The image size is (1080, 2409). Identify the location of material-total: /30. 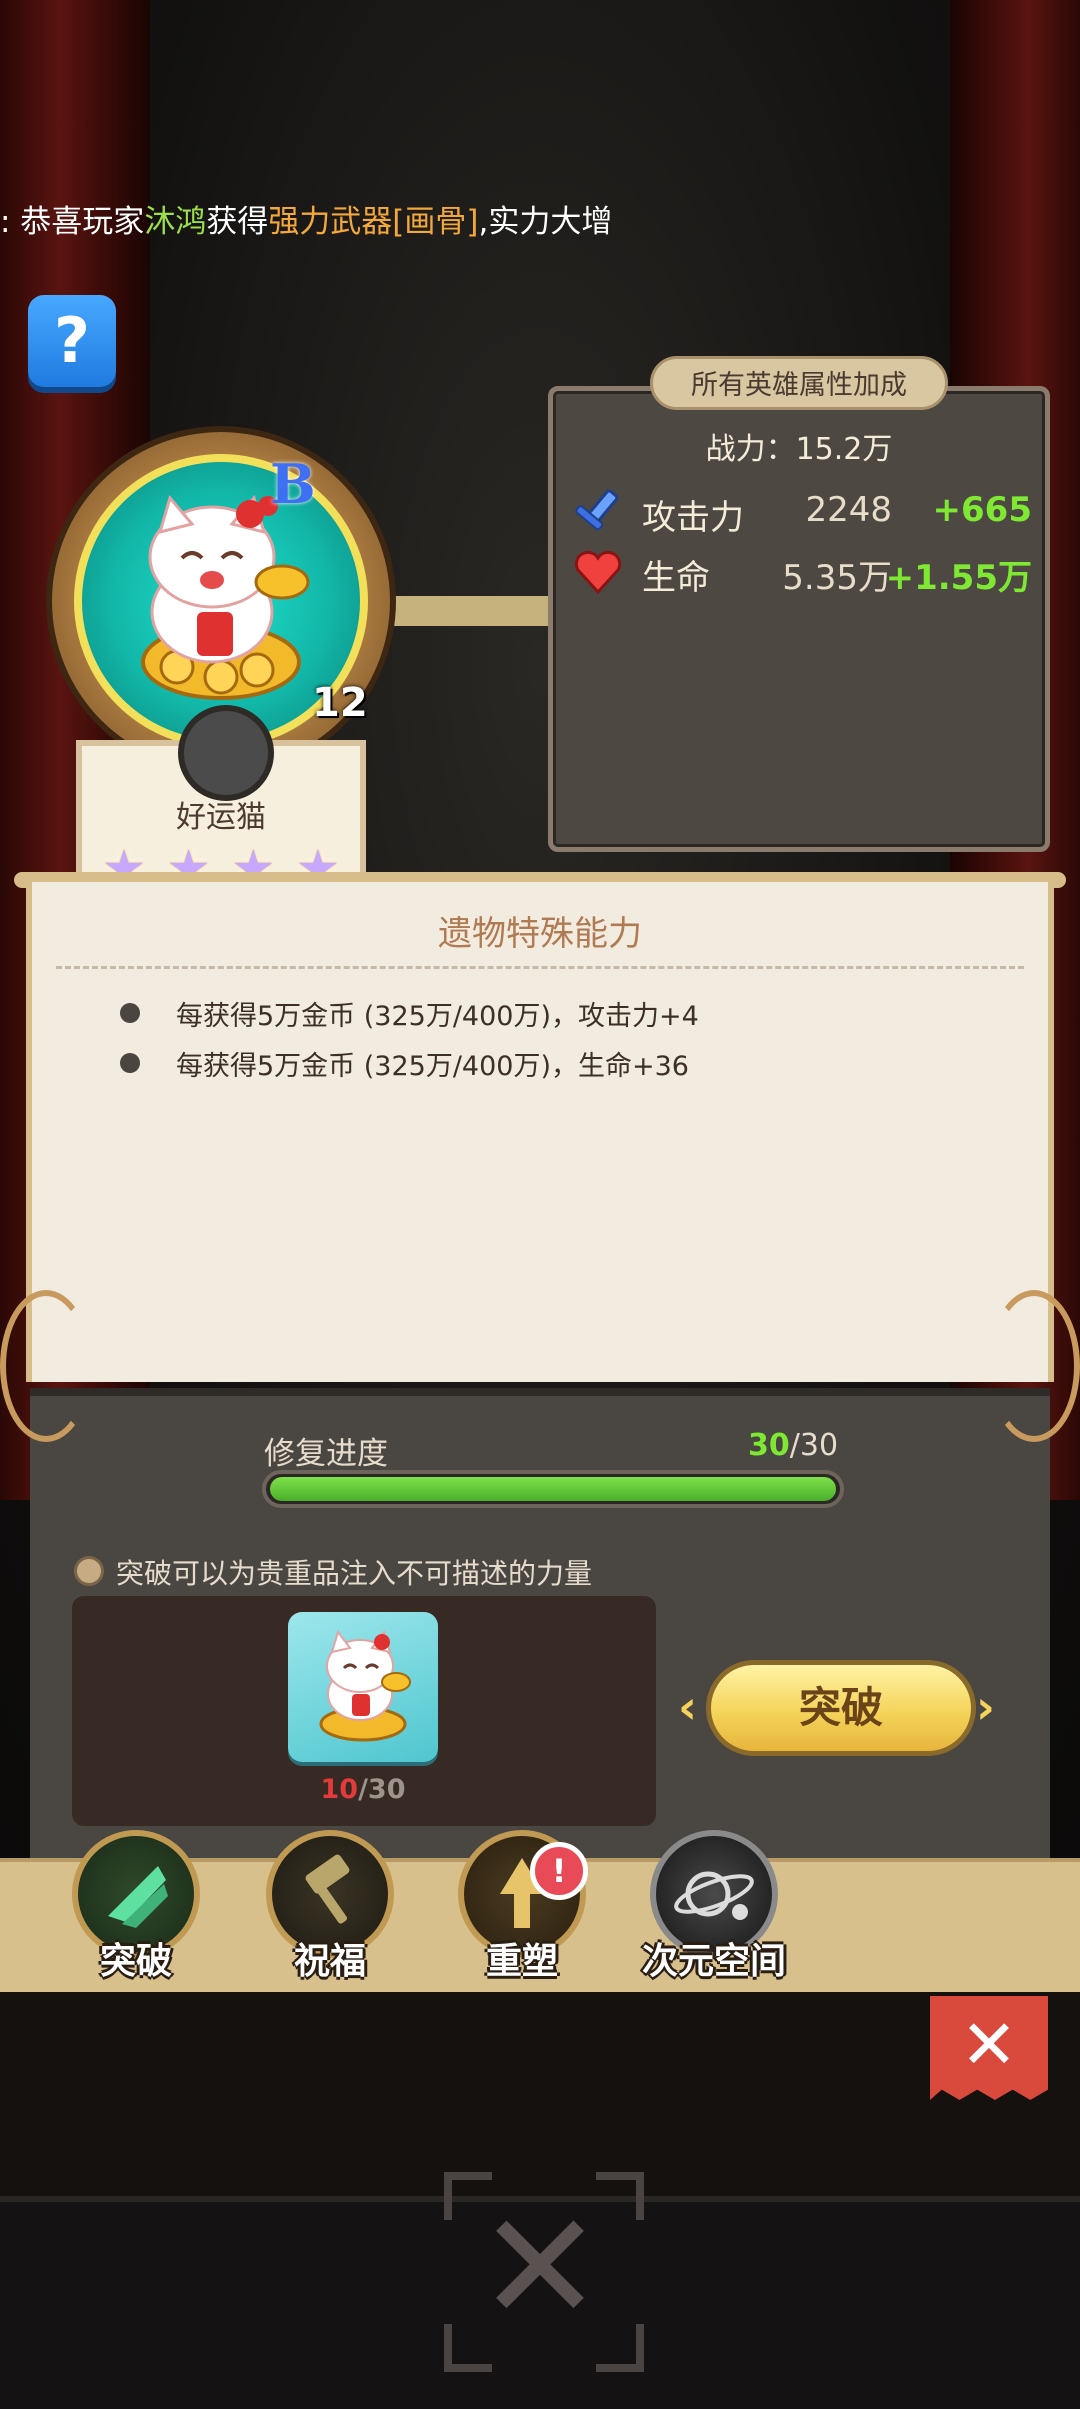
(382, 1789).